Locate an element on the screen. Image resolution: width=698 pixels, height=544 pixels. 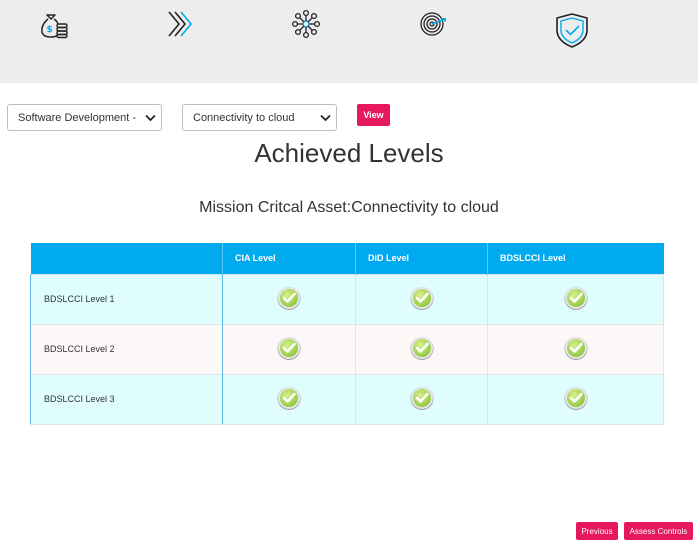
network-nodes-icon is located at coordinates (306, 24).